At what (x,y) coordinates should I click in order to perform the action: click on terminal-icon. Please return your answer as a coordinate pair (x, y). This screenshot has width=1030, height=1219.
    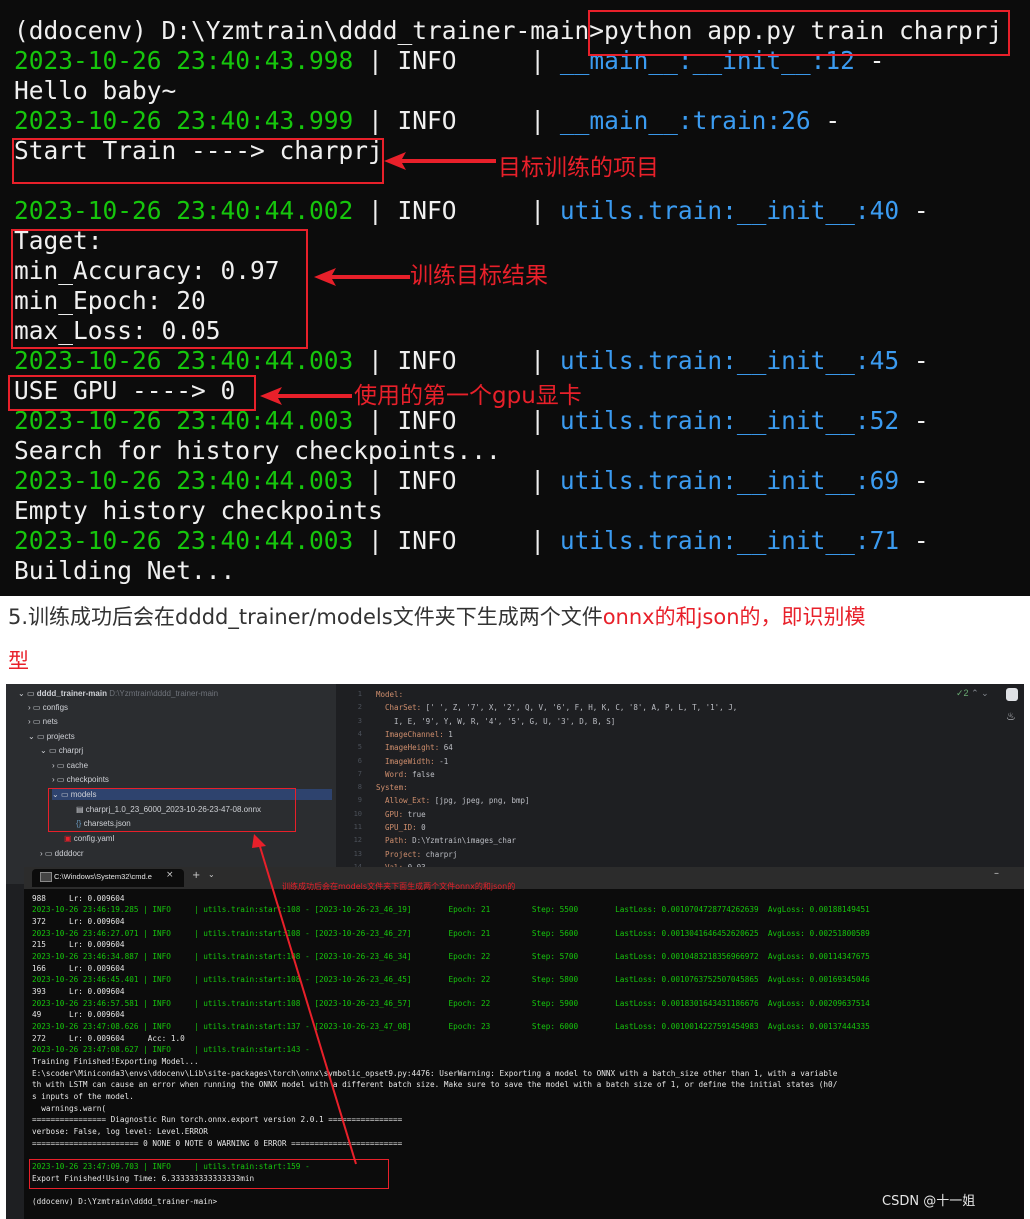
    Looking at the image, I should click on (46, 877).